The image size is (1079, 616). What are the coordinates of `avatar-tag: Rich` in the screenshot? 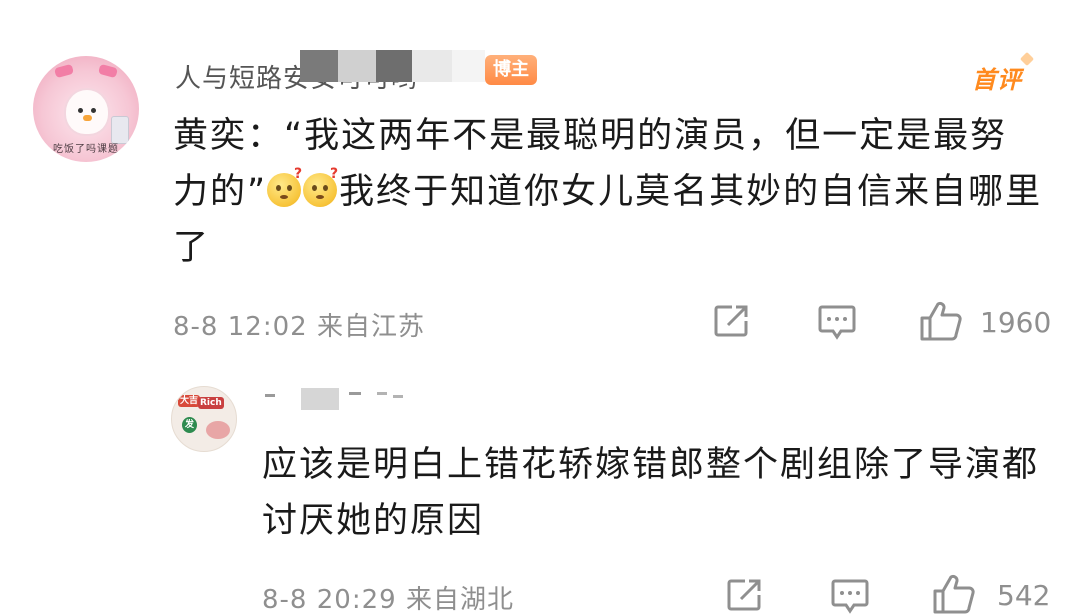 It's located at (211, 403).